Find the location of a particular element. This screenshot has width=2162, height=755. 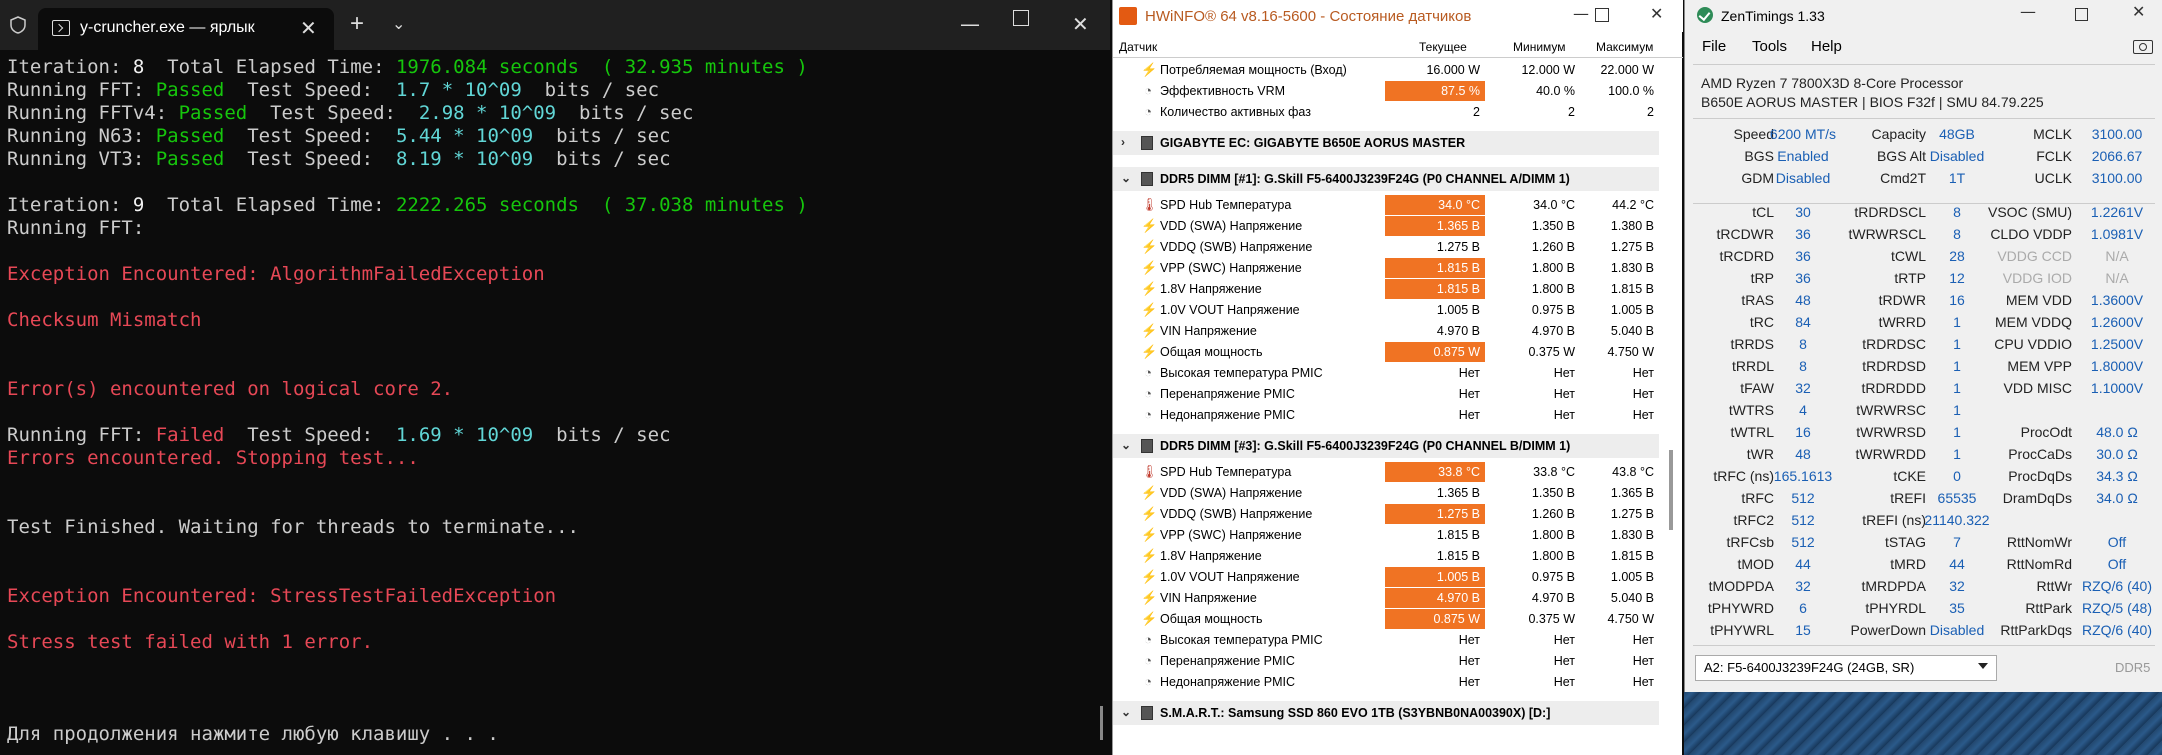

column-min: Минимум is located at coordinates (1539, 47).